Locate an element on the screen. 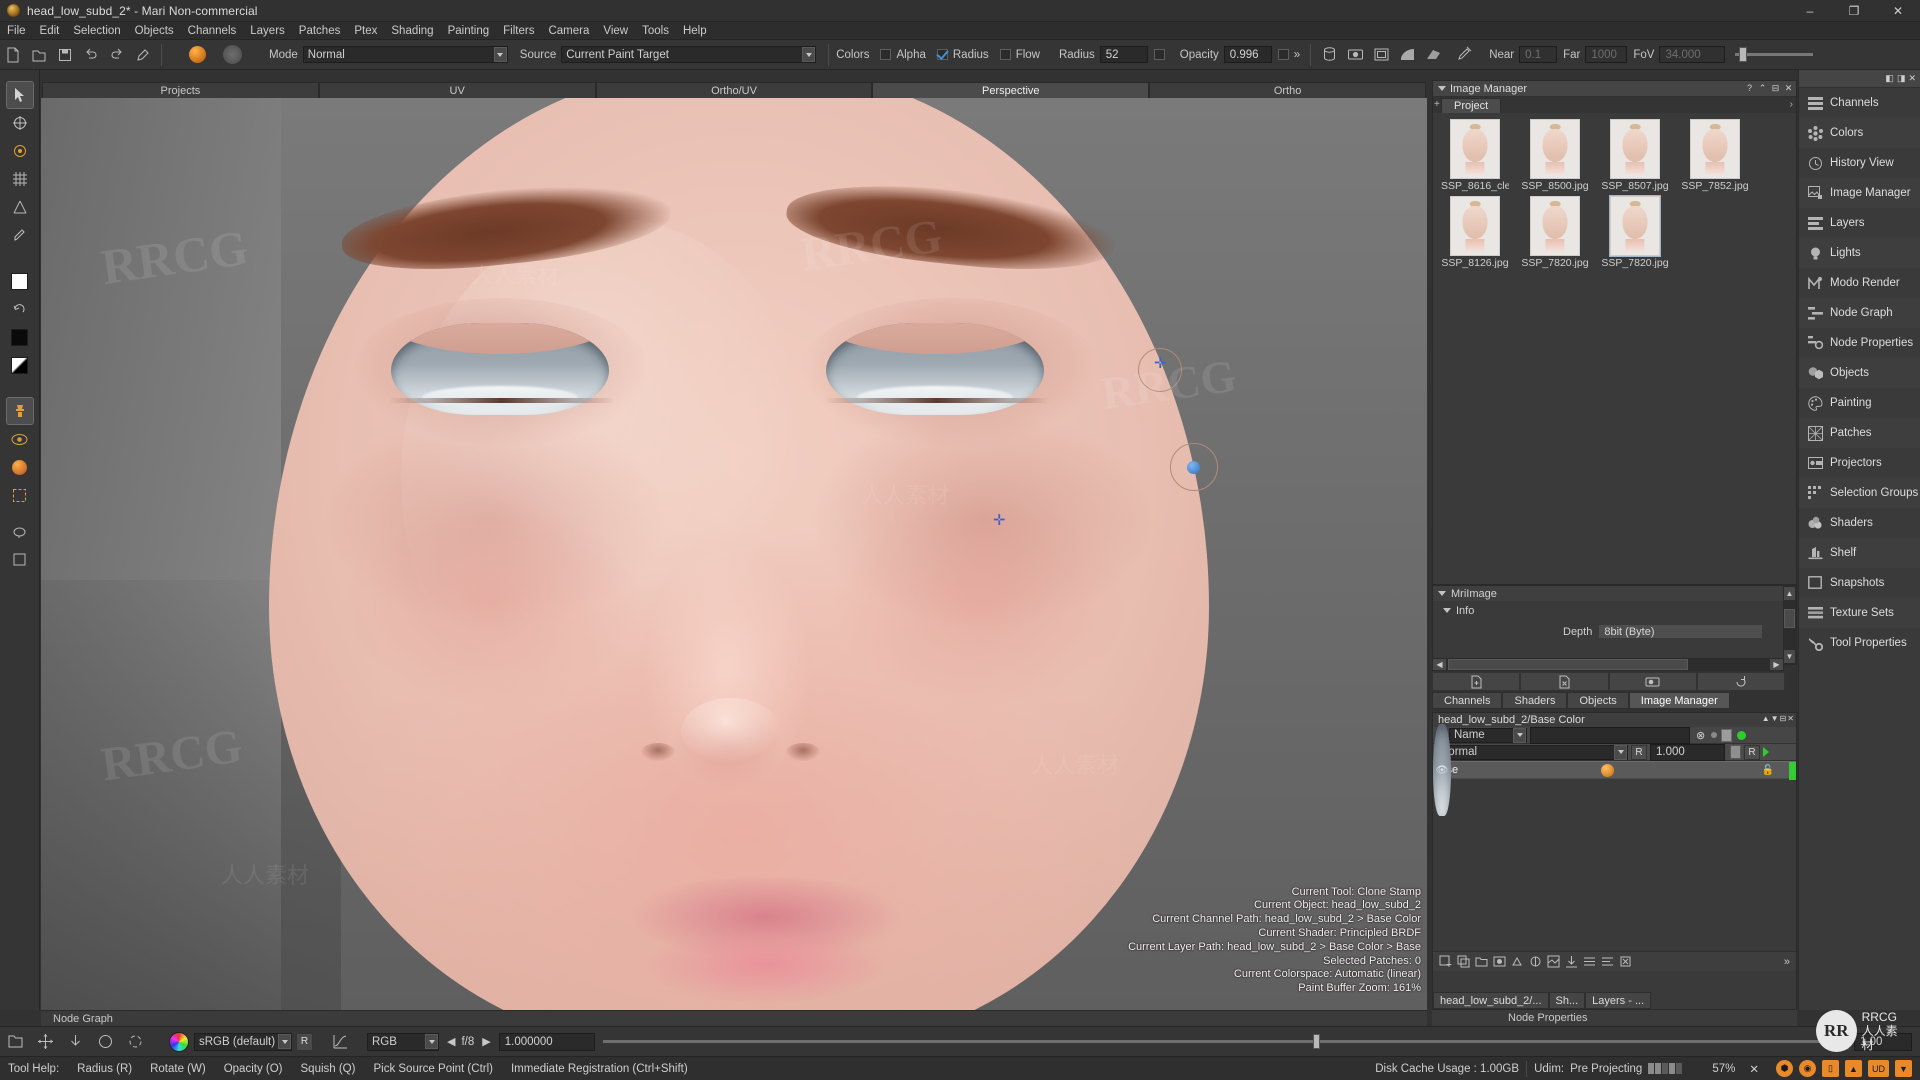  next-frame-icon: ▶ is located at coordinates (486, 1041).